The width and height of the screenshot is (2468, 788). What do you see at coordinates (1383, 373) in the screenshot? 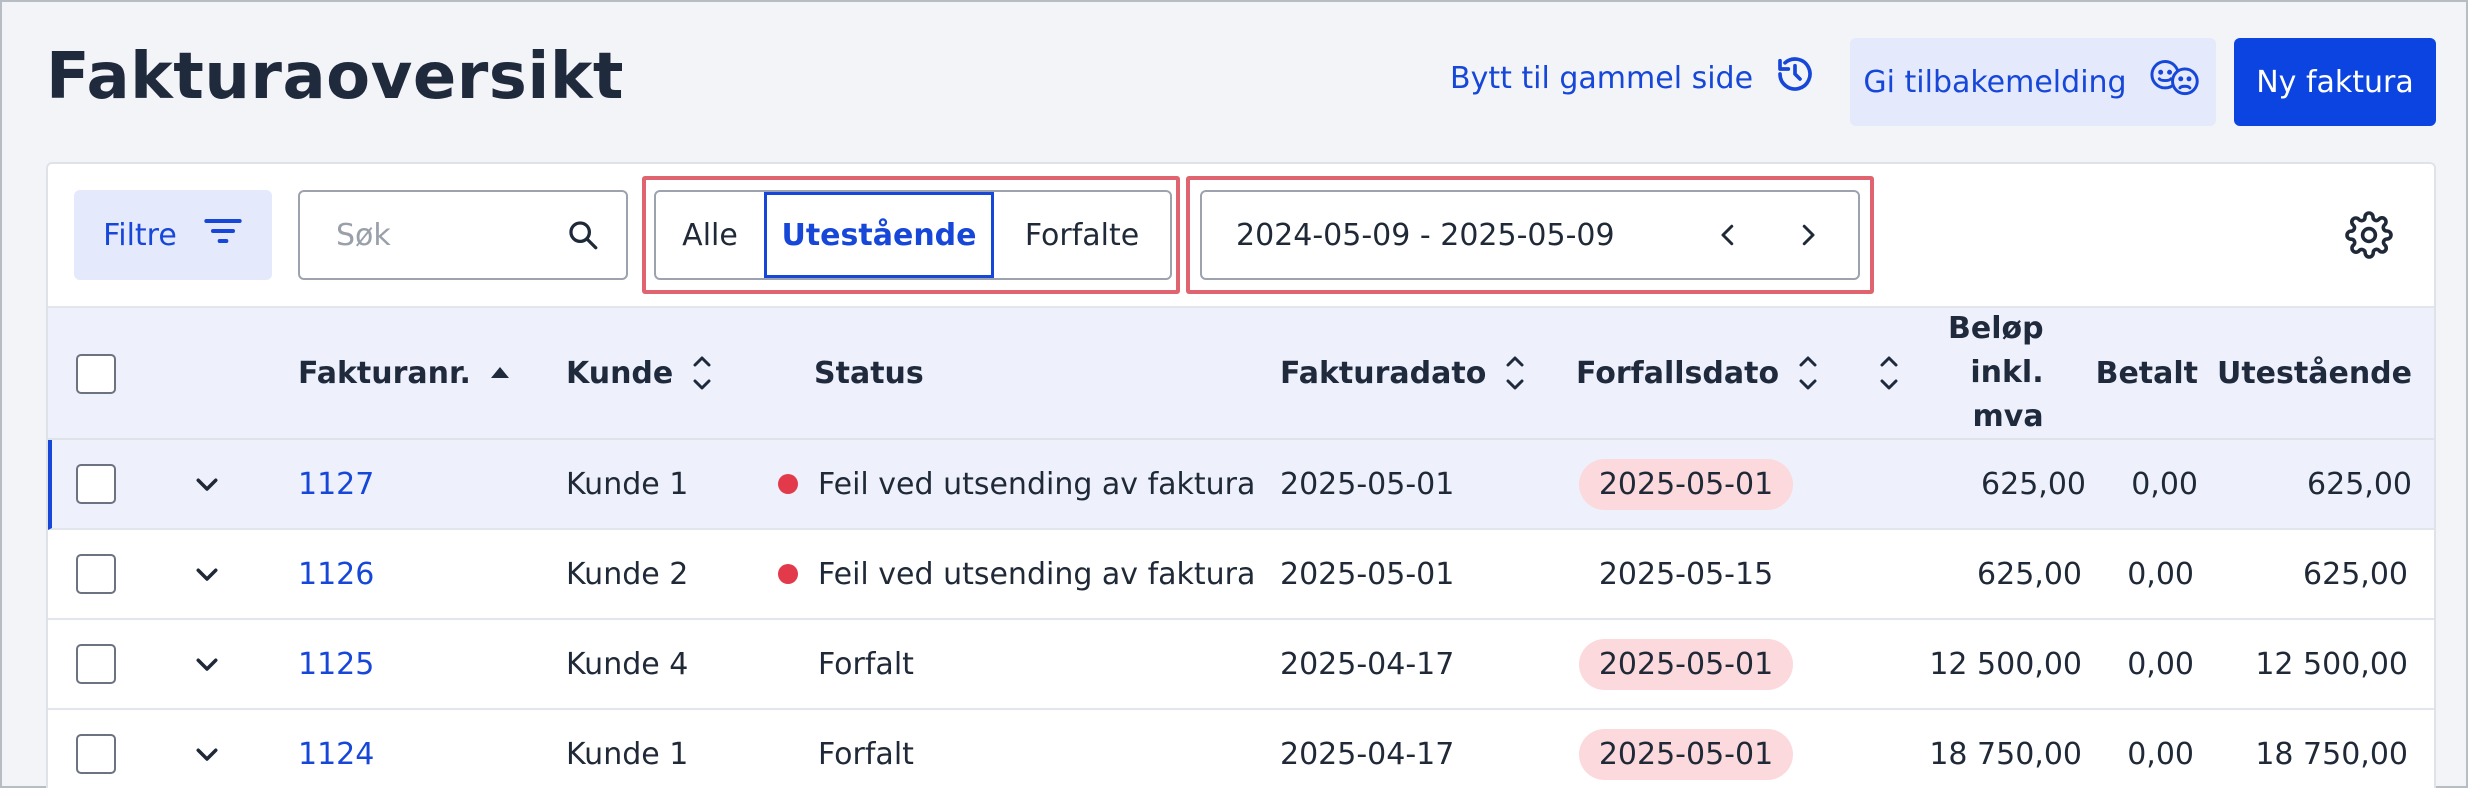
I see `column-invoice-date-label: Fakturadato` at bounding box center [1383, 373].